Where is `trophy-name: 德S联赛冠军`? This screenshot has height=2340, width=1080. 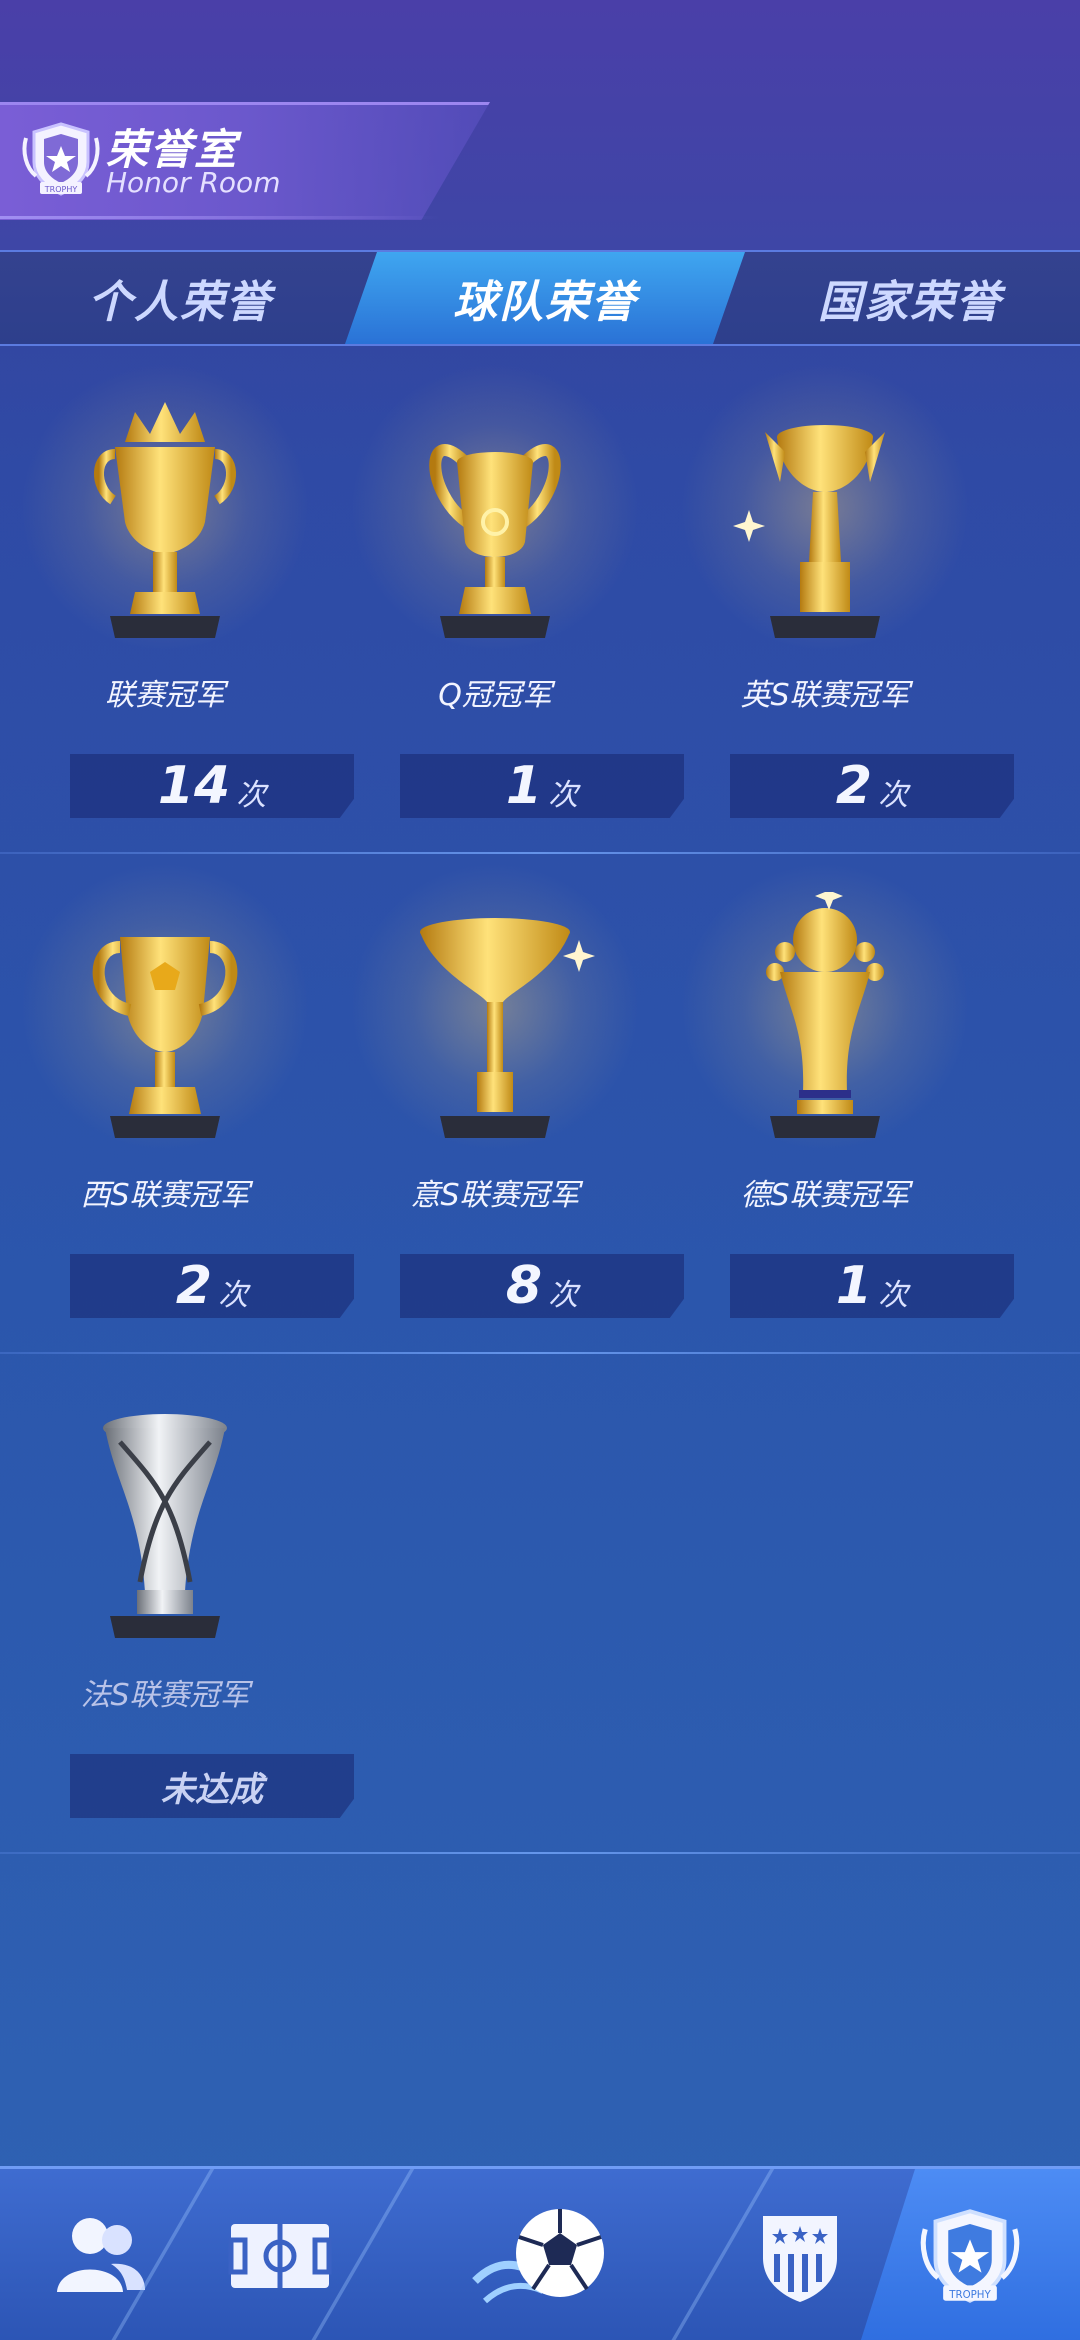 trophy-name: 德S联赛冠军 is located at coordinates (825, 1195).